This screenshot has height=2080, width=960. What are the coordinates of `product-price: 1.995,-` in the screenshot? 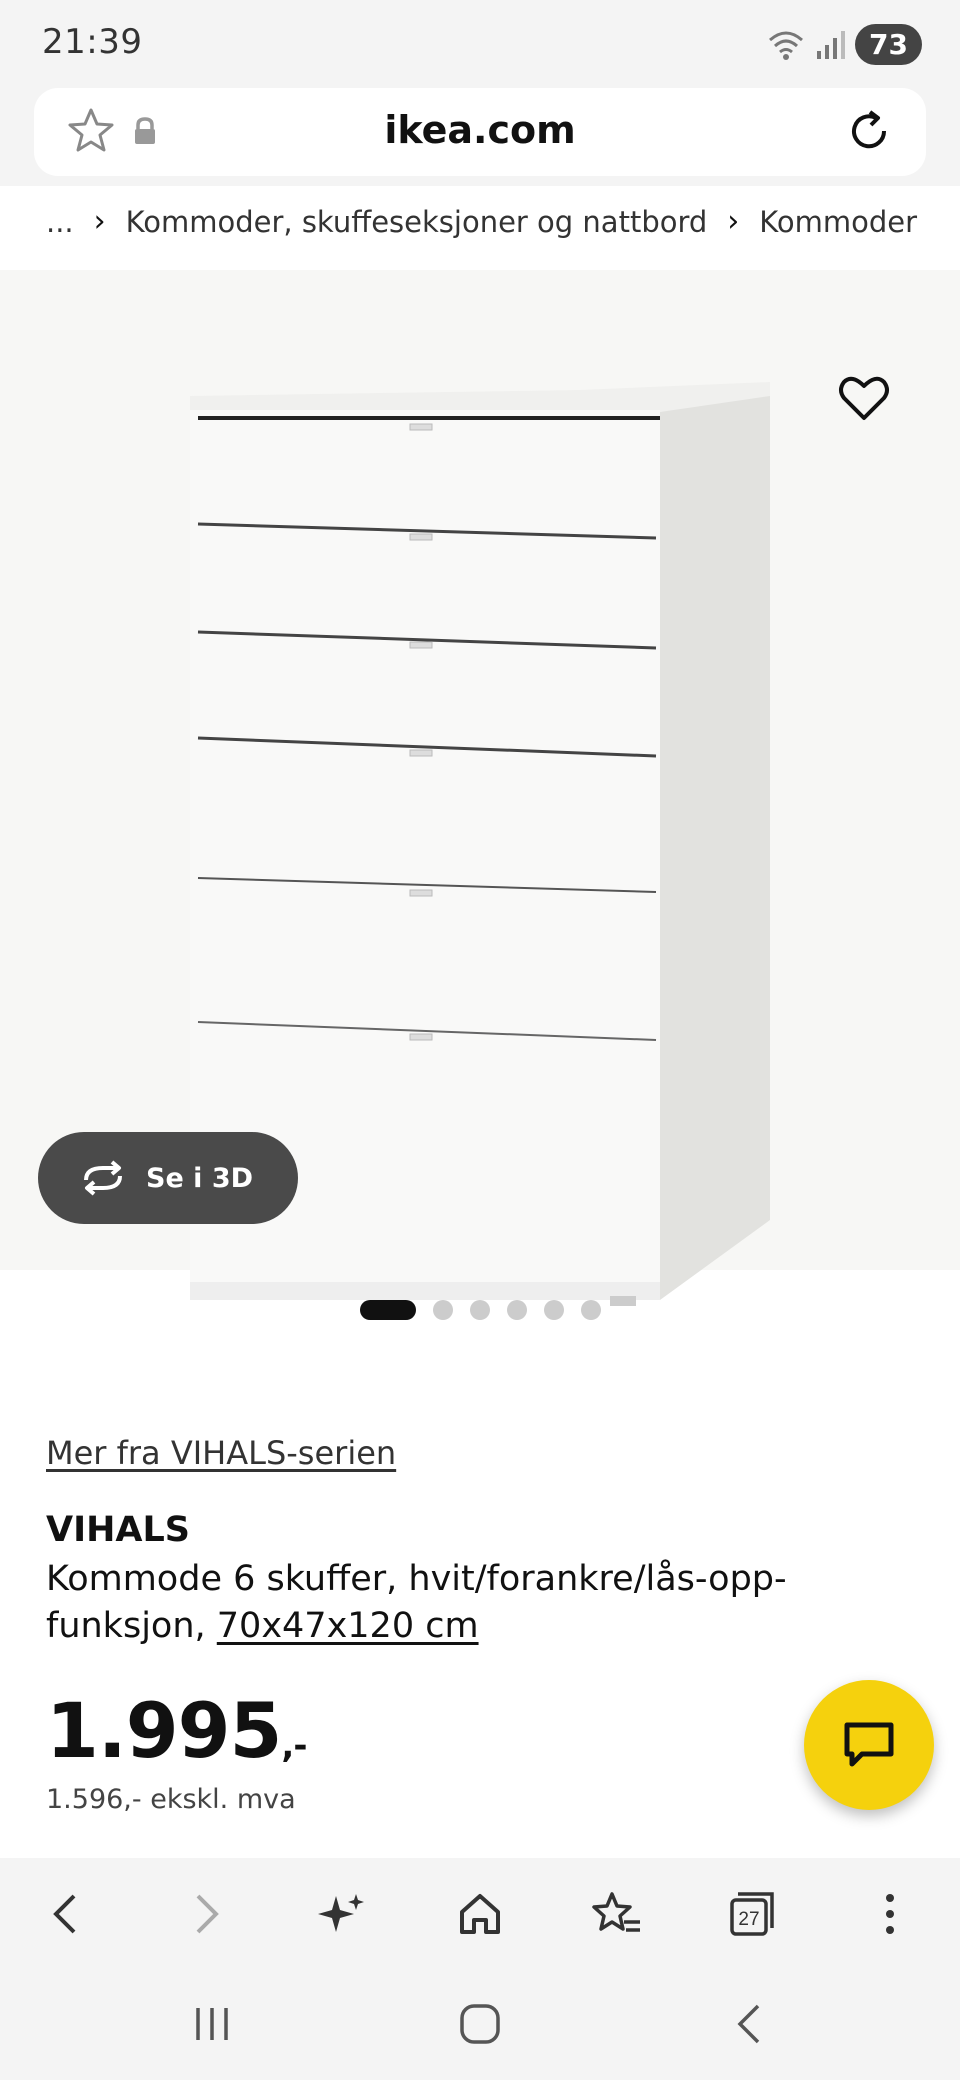 It's located at (176, 1730).